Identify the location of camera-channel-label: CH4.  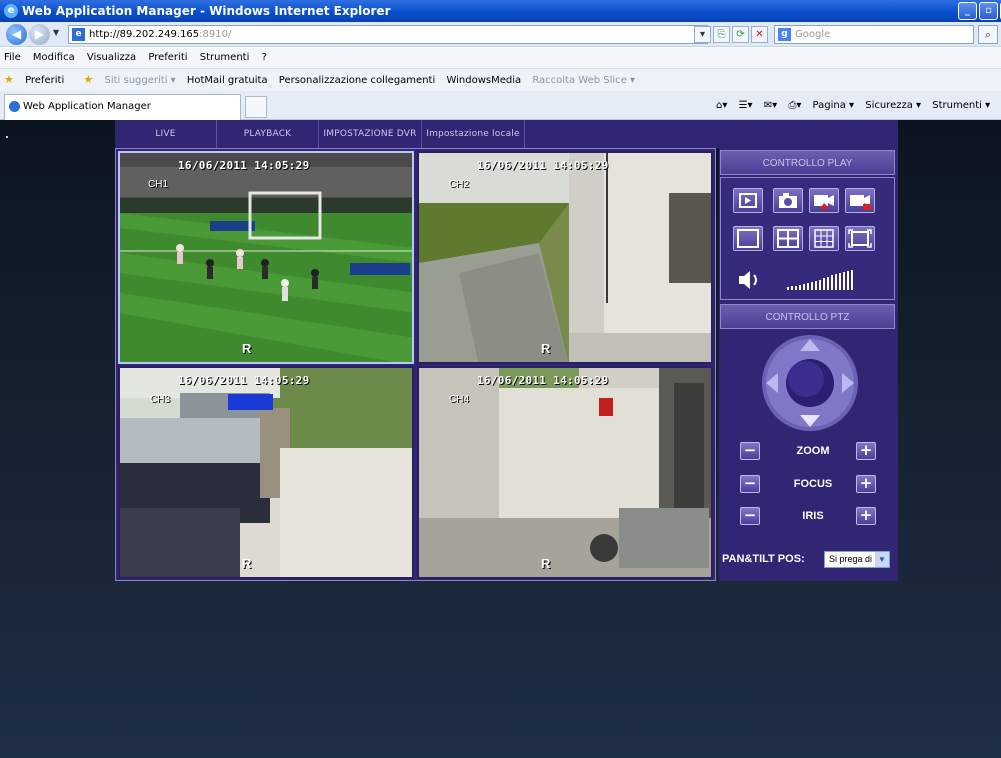
(459, 399).